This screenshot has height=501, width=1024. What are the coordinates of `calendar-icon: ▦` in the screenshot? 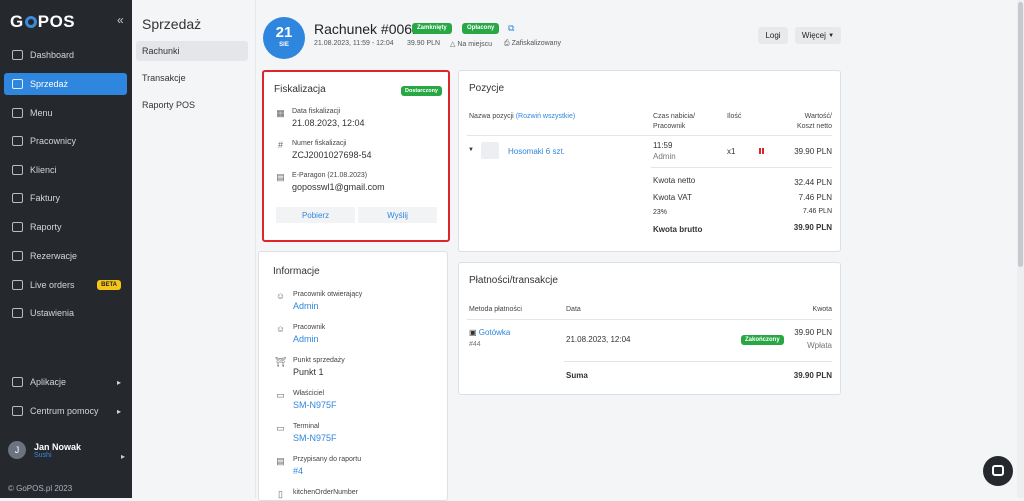 It's located at (280, 113).